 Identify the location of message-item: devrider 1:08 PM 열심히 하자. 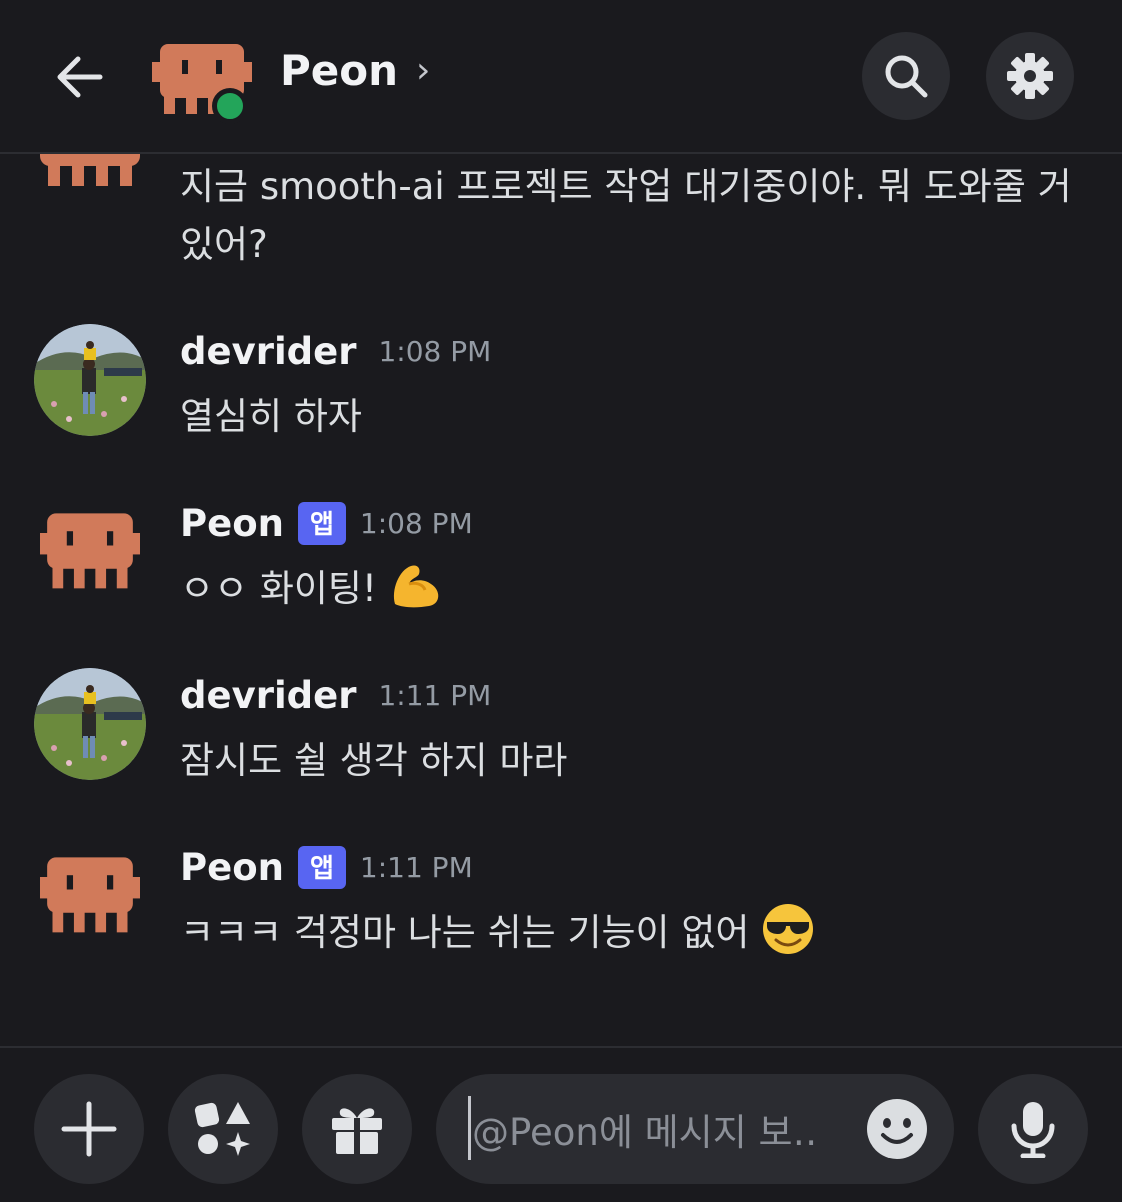
(561, 384).